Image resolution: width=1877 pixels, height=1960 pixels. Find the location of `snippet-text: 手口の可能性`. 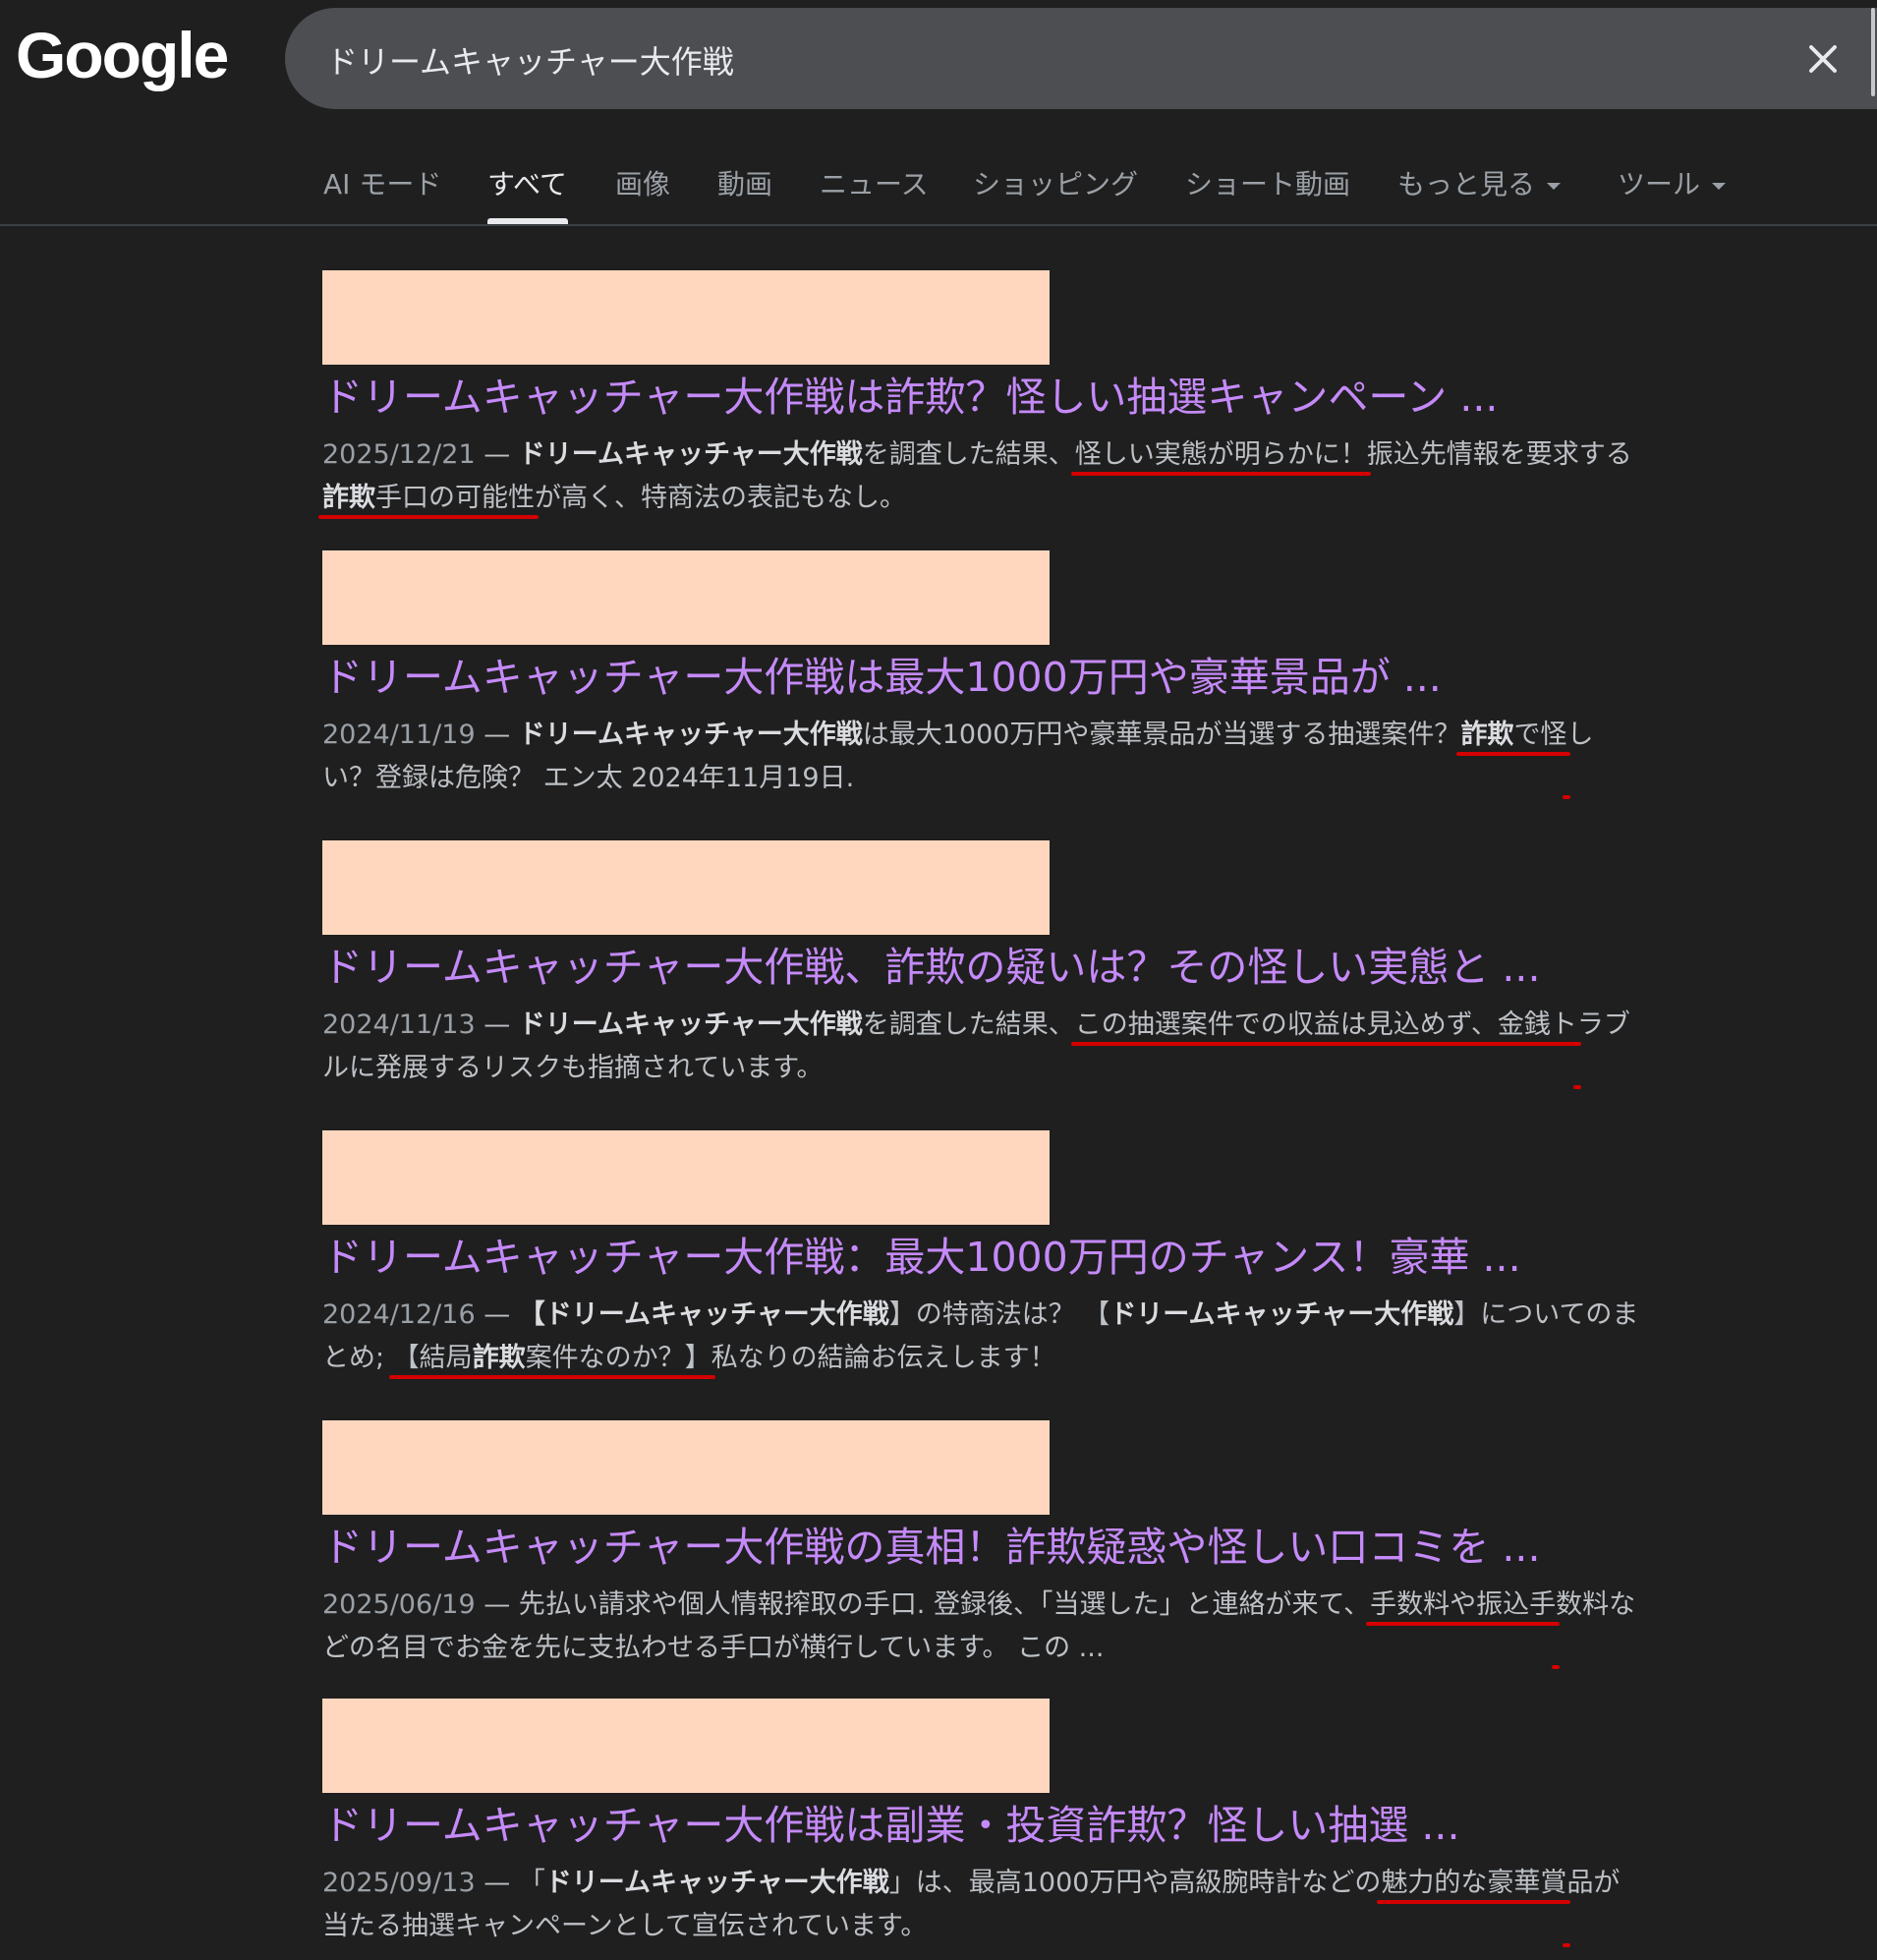

snippet-text: 手口の可能性 is located at coordinates (455, 498).